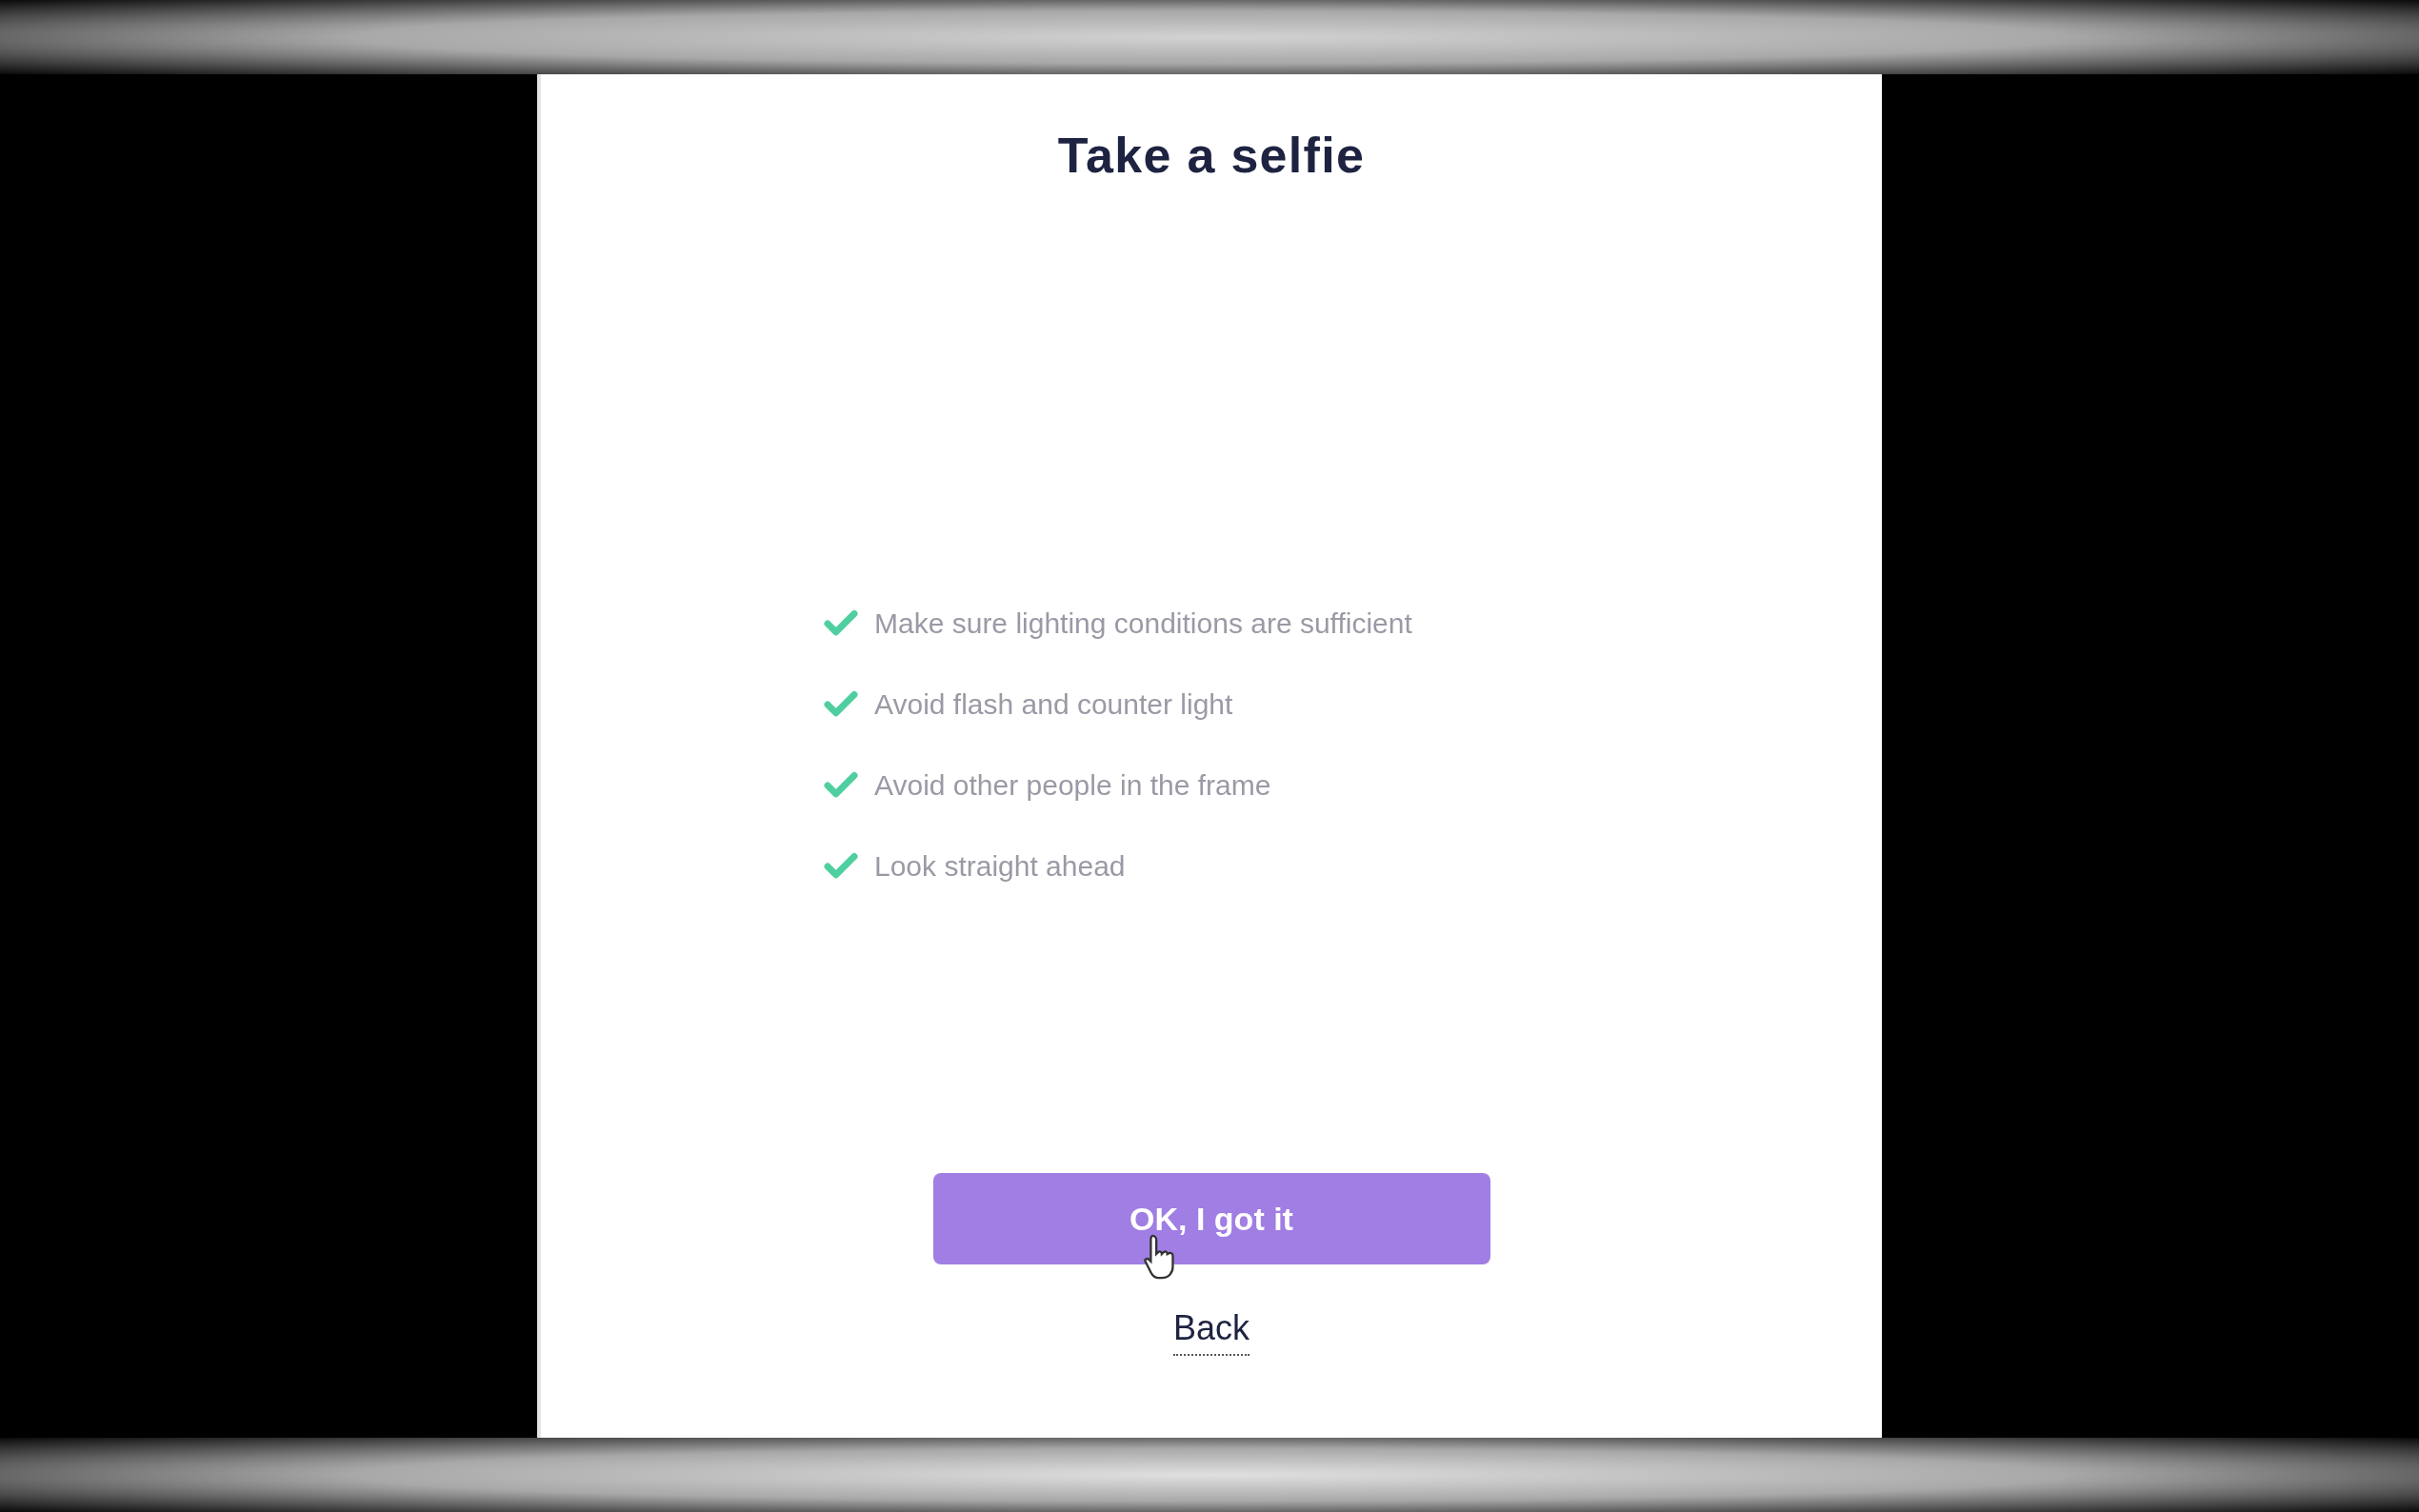  What do you see at coordinates (1143, 624) in the screenshot?
I see `tip-text: Make sure lighting conditions are sufficient` at bounding box center [1143, 624].